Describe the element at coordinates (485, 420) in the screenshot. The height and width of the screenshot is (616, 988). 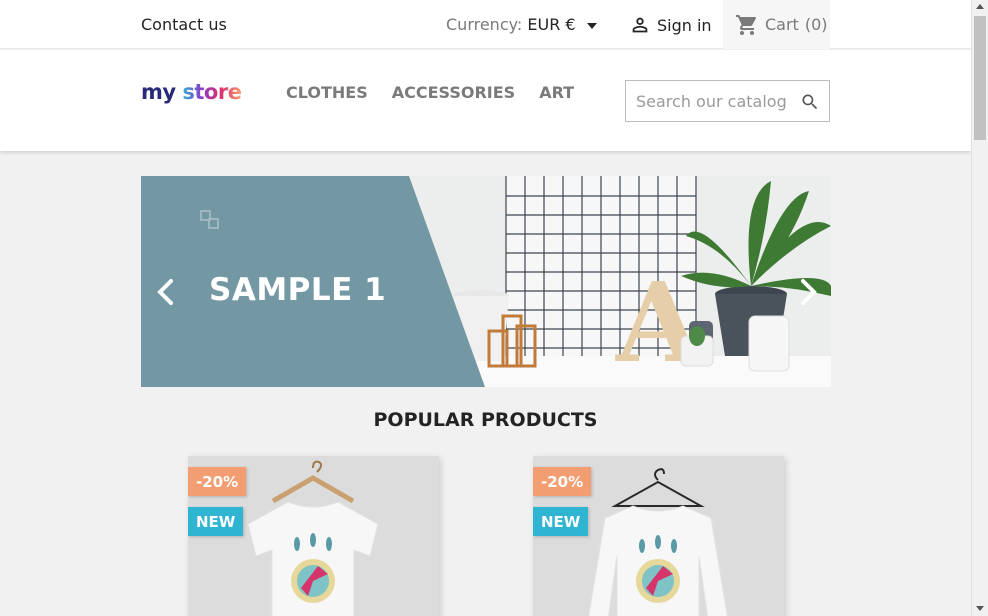
I see `section-title: POPULAR PRODUCTS` at that location.